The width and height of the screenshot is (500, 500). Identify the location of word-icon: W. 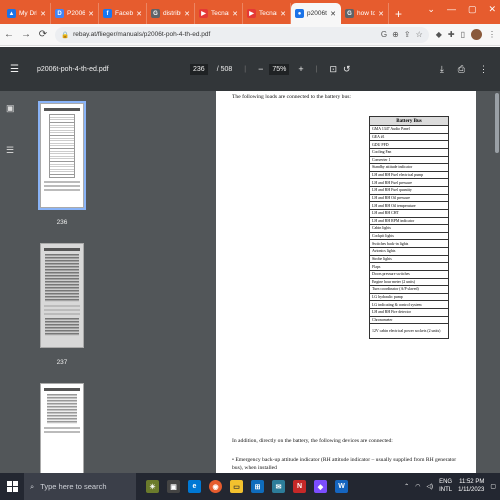
(341, 486).